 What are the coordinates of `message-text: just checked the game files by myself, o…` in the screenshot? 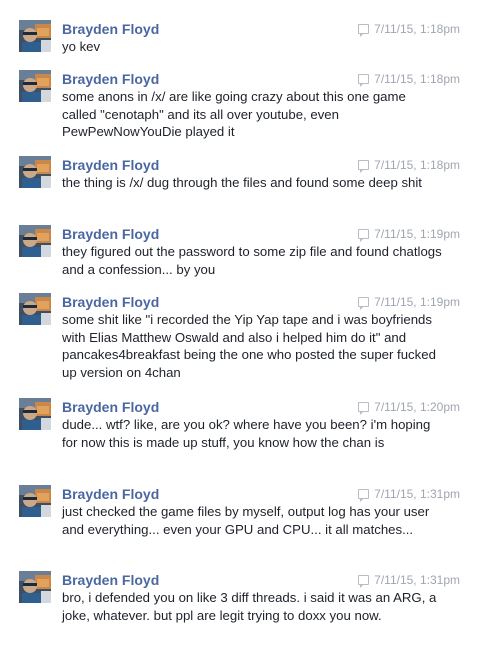 It's located at (246, 520).